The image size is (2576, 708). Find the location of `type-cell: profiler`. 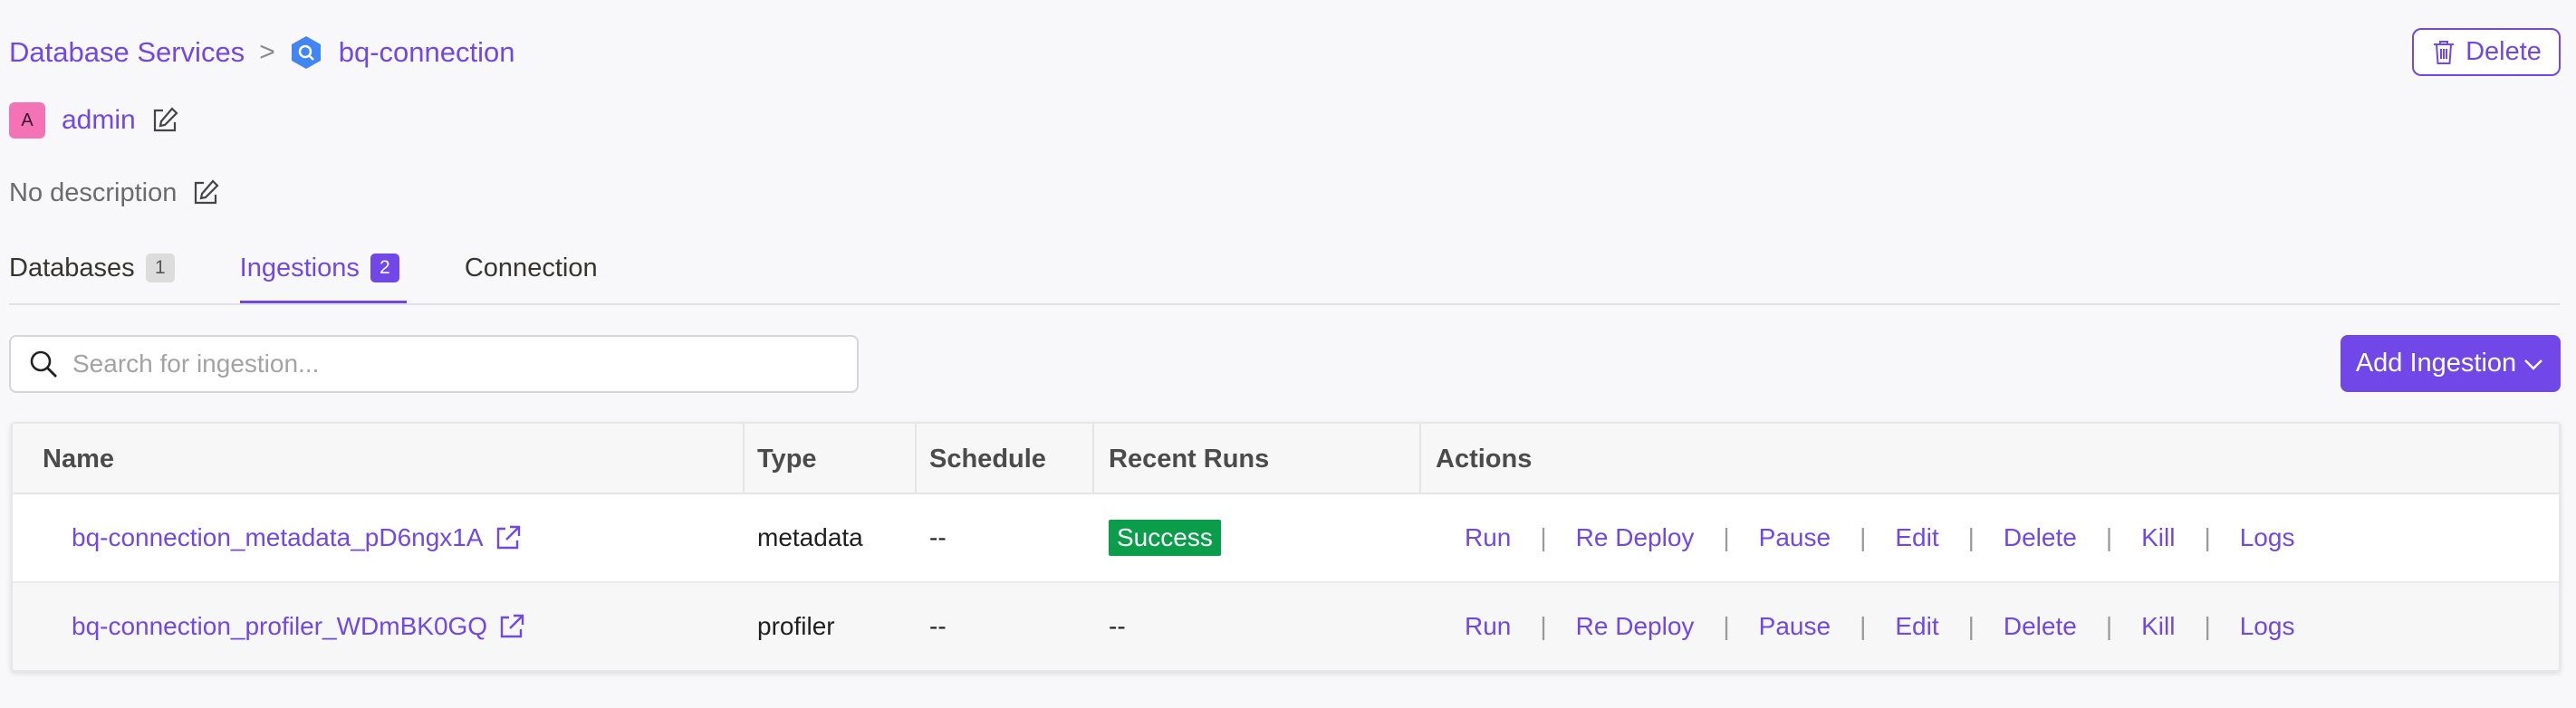

type-cell: profiler is located at coordinates (796, 626).